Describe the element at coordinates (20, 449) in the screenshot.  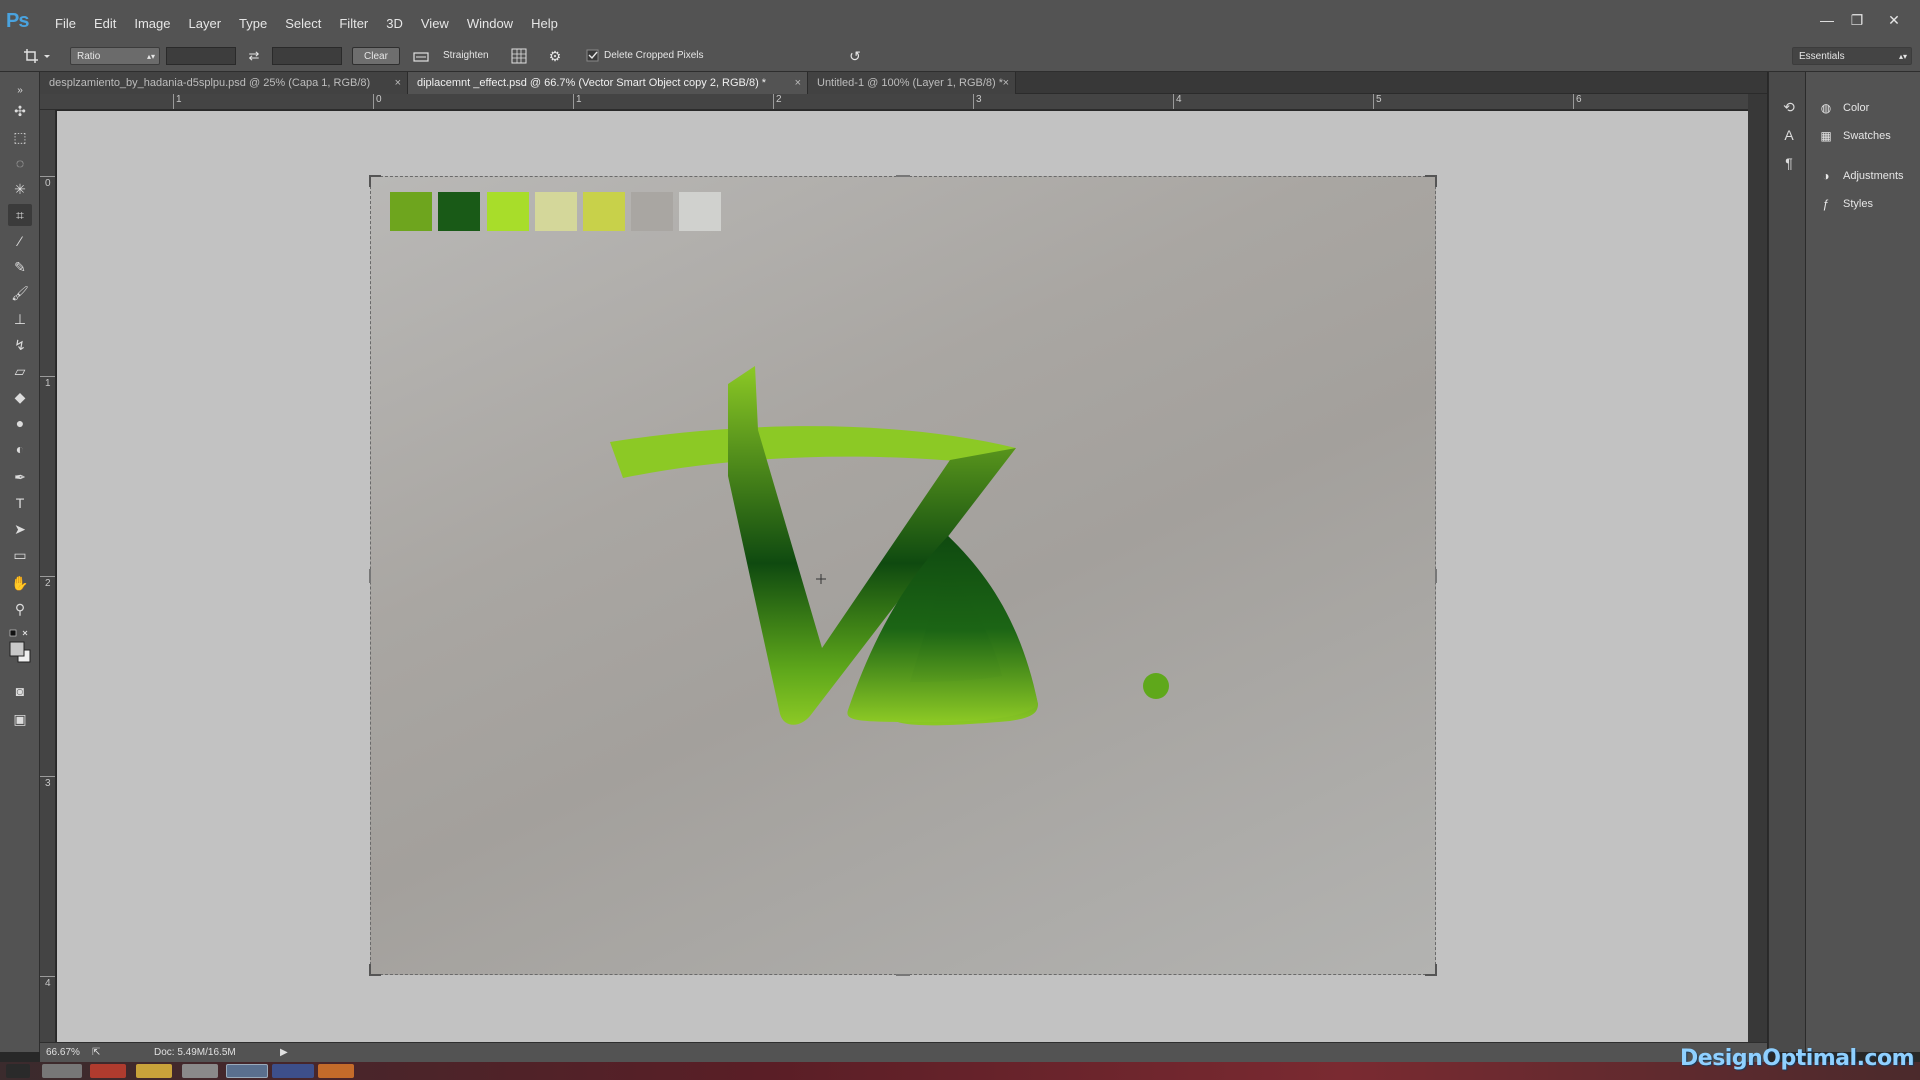
I see `dodge-tool-icon: ◐` at that location.